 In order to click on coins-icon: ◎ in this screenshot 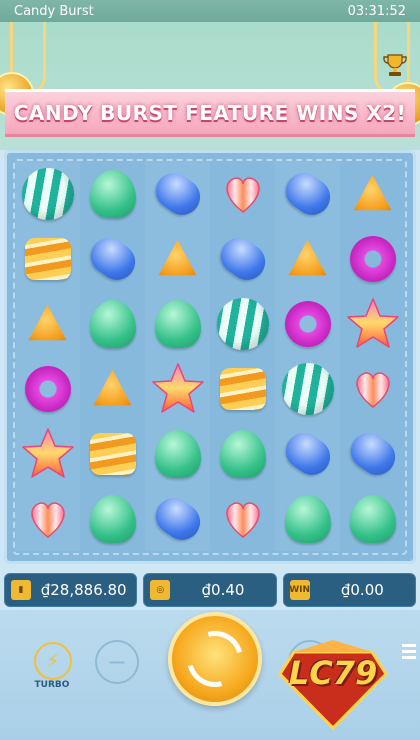, I will do `click(160, 590)`.